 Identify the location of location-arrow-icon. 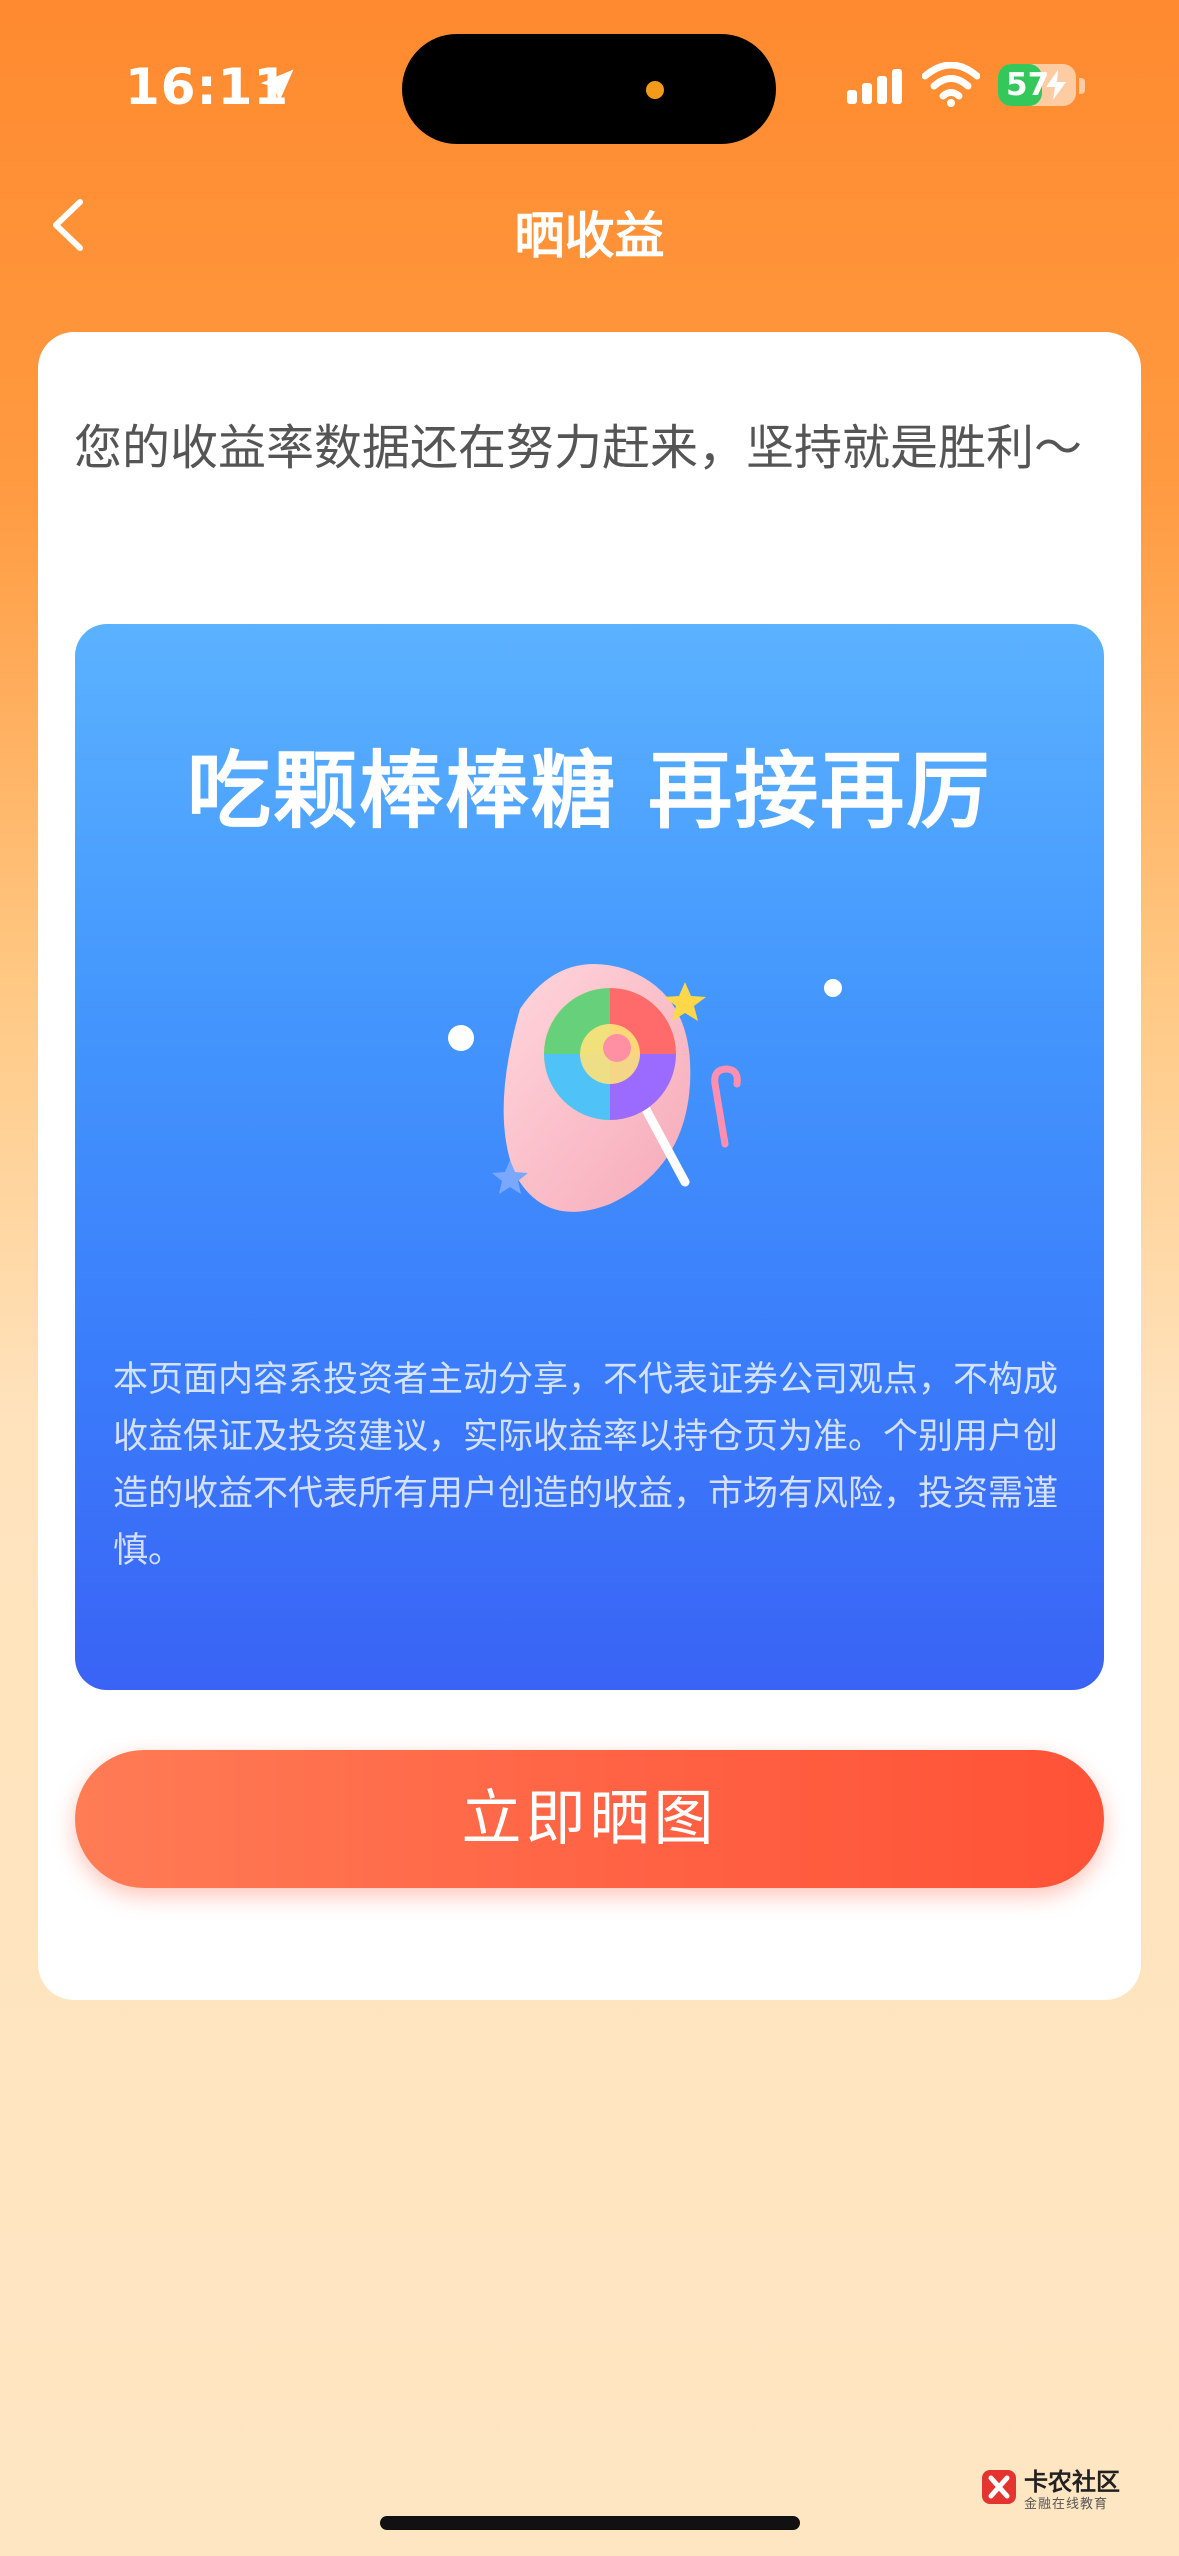
(277, 86).